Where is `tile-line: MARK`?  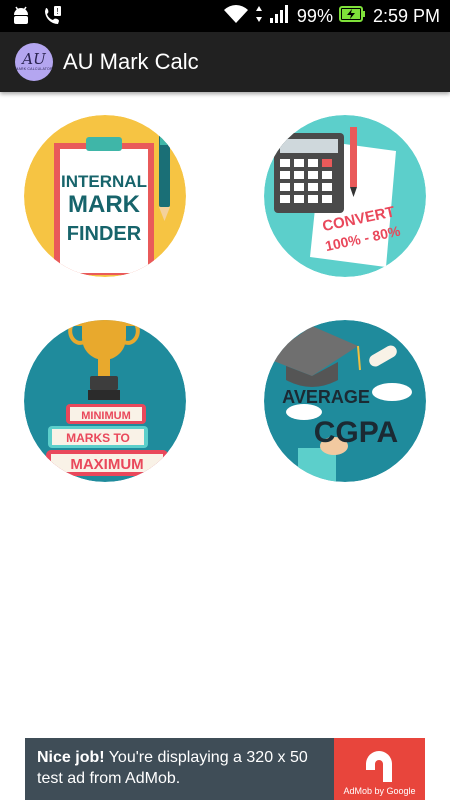 tile-line: MARK is located at coordinates (104, 204).